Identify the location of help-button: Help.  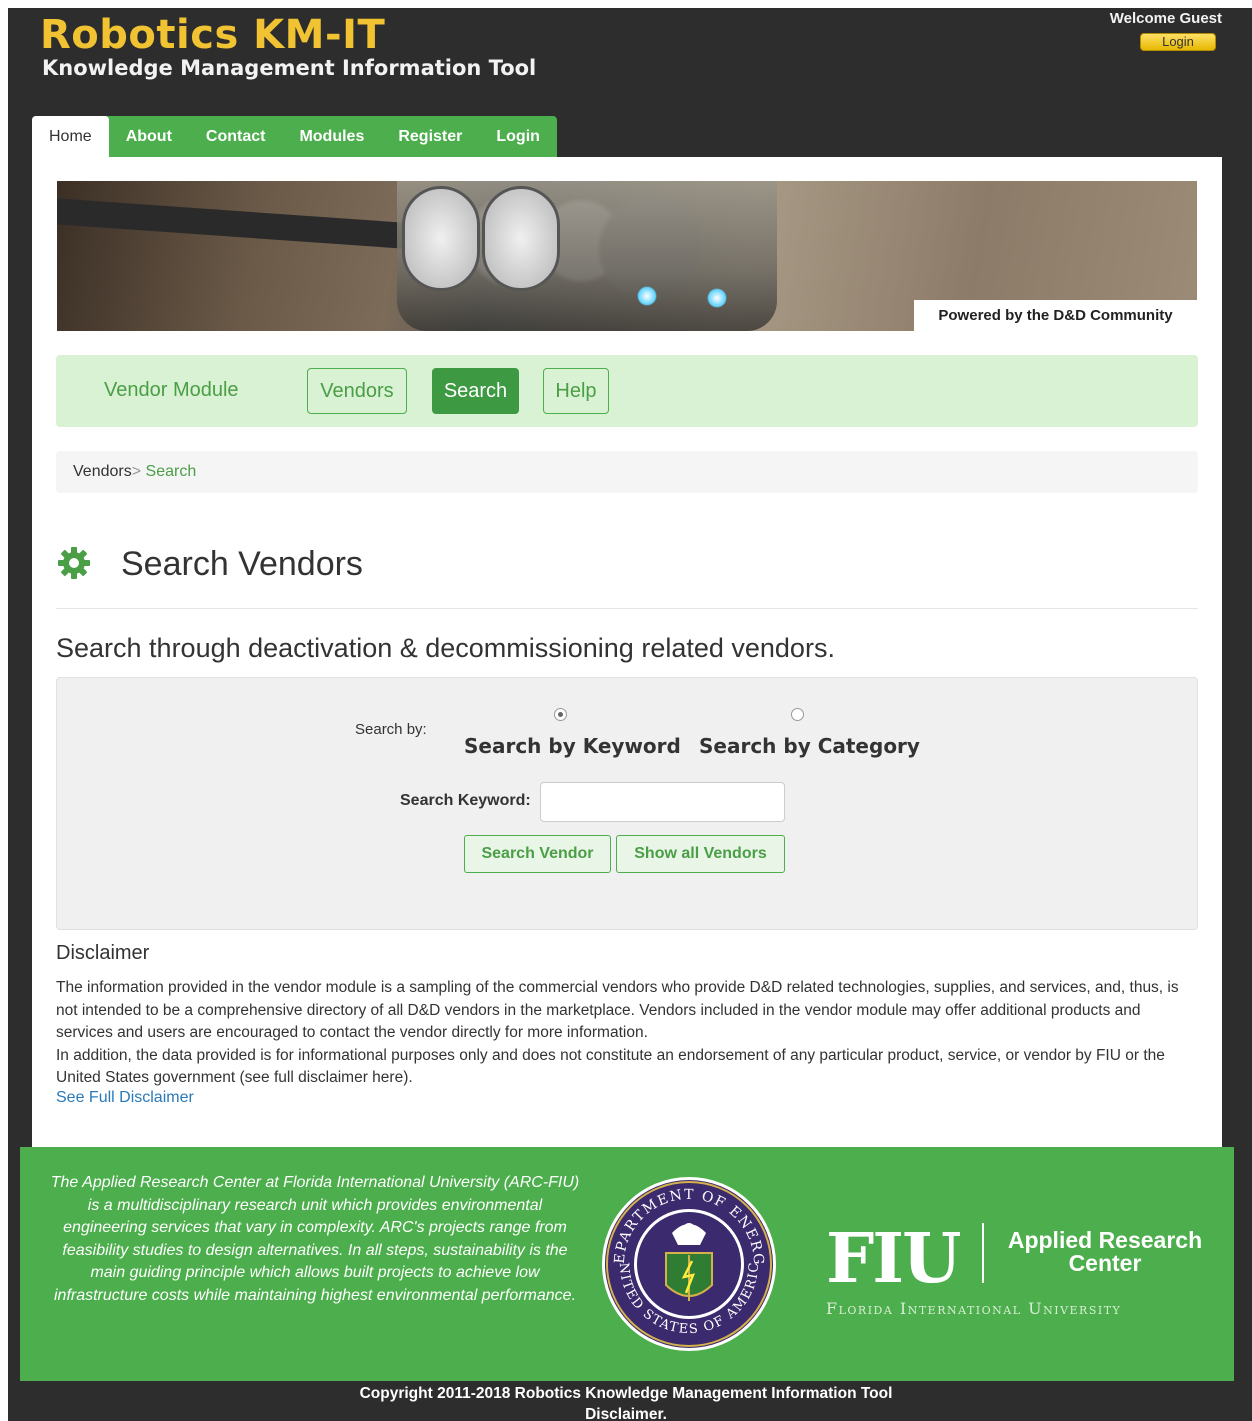
(576, 391).